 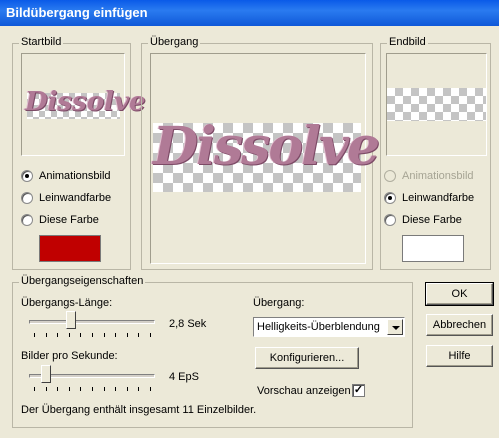 What do you see at coordinates (459, 356) in the screenshot?
I see `help-button: Hilfe` at bounding box center [459, 356].